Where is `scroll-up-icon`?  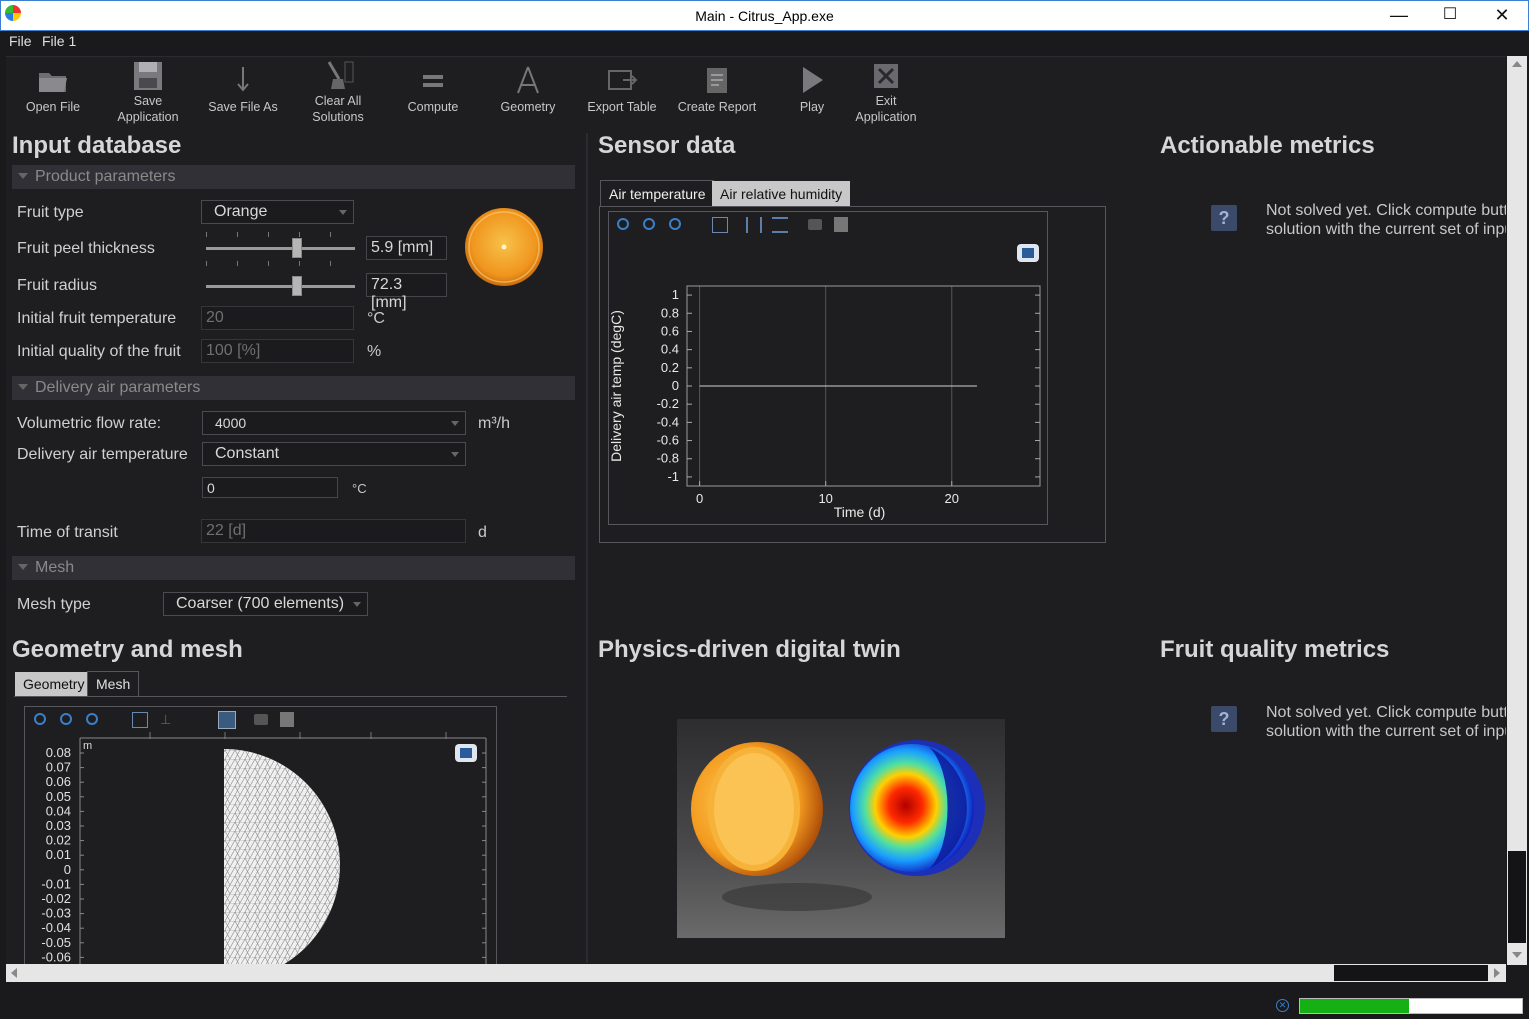
scroll-up-icon is located at coordinates (1517, 64).